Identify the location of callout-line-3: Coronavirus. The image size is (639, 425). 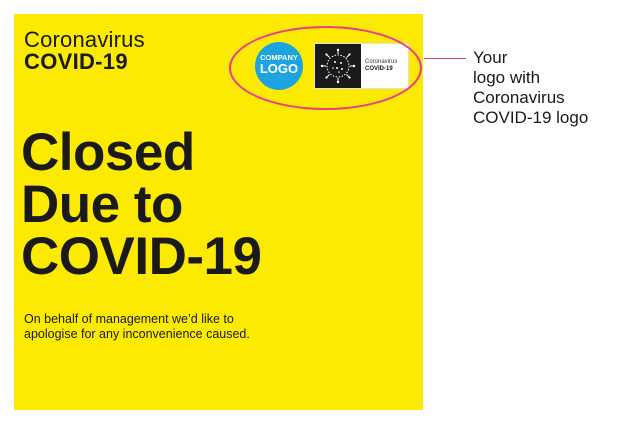
(519, 97).